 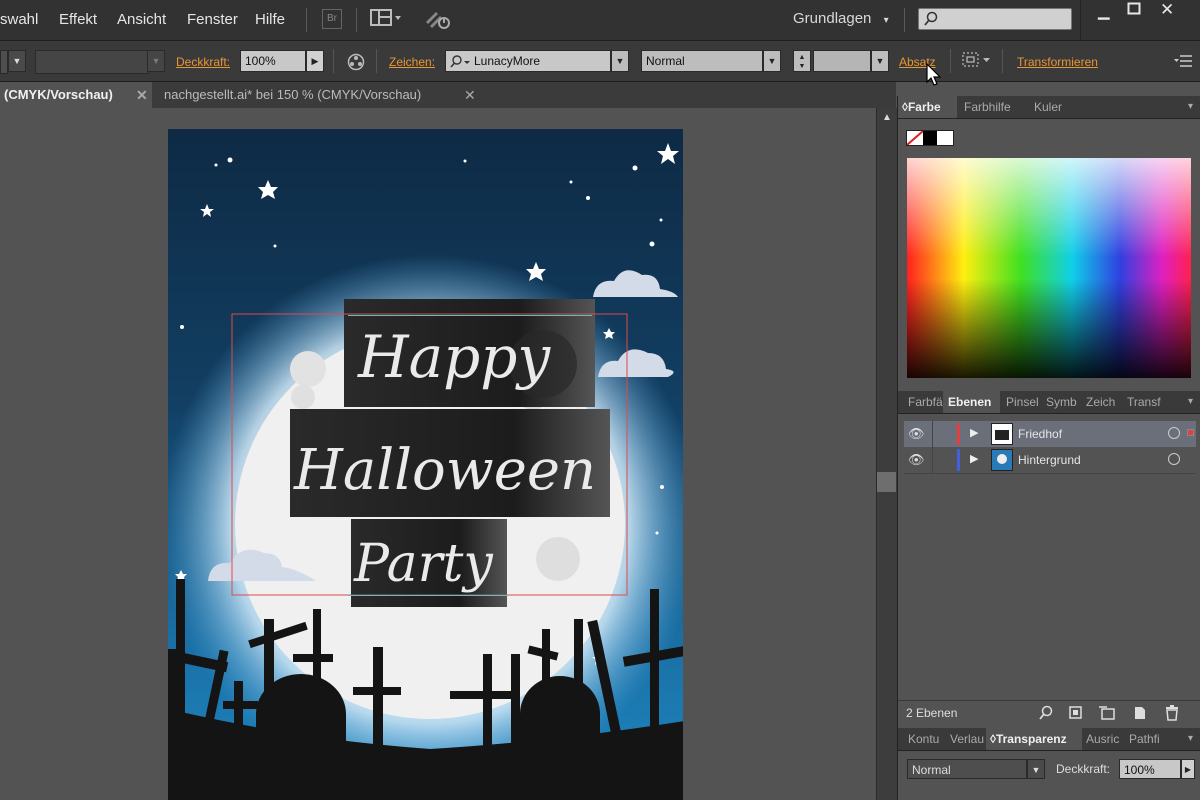 I want to click on font-style-dropdown: ▼, so click(x=772, y=61).